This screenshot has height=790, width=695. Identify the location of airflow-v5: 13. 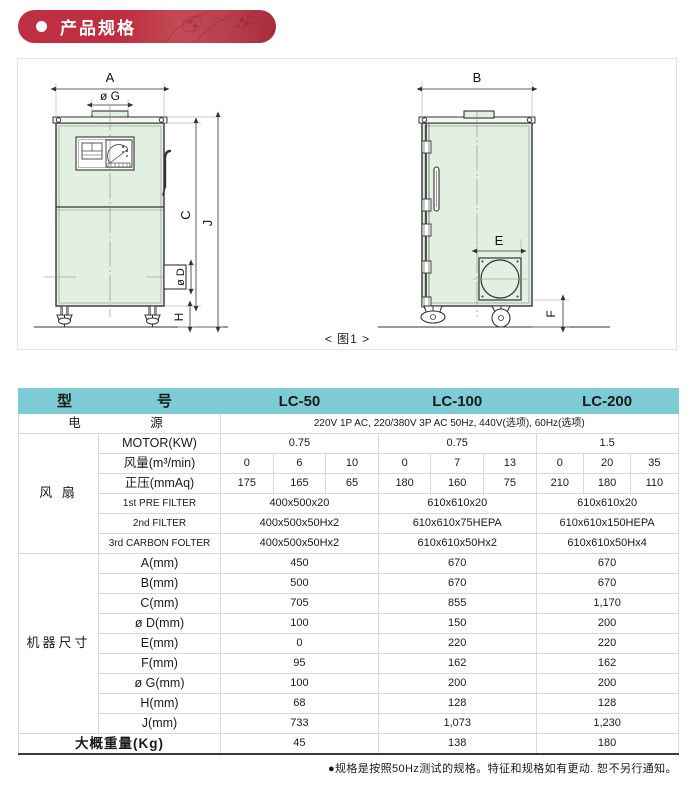
(510, 463).